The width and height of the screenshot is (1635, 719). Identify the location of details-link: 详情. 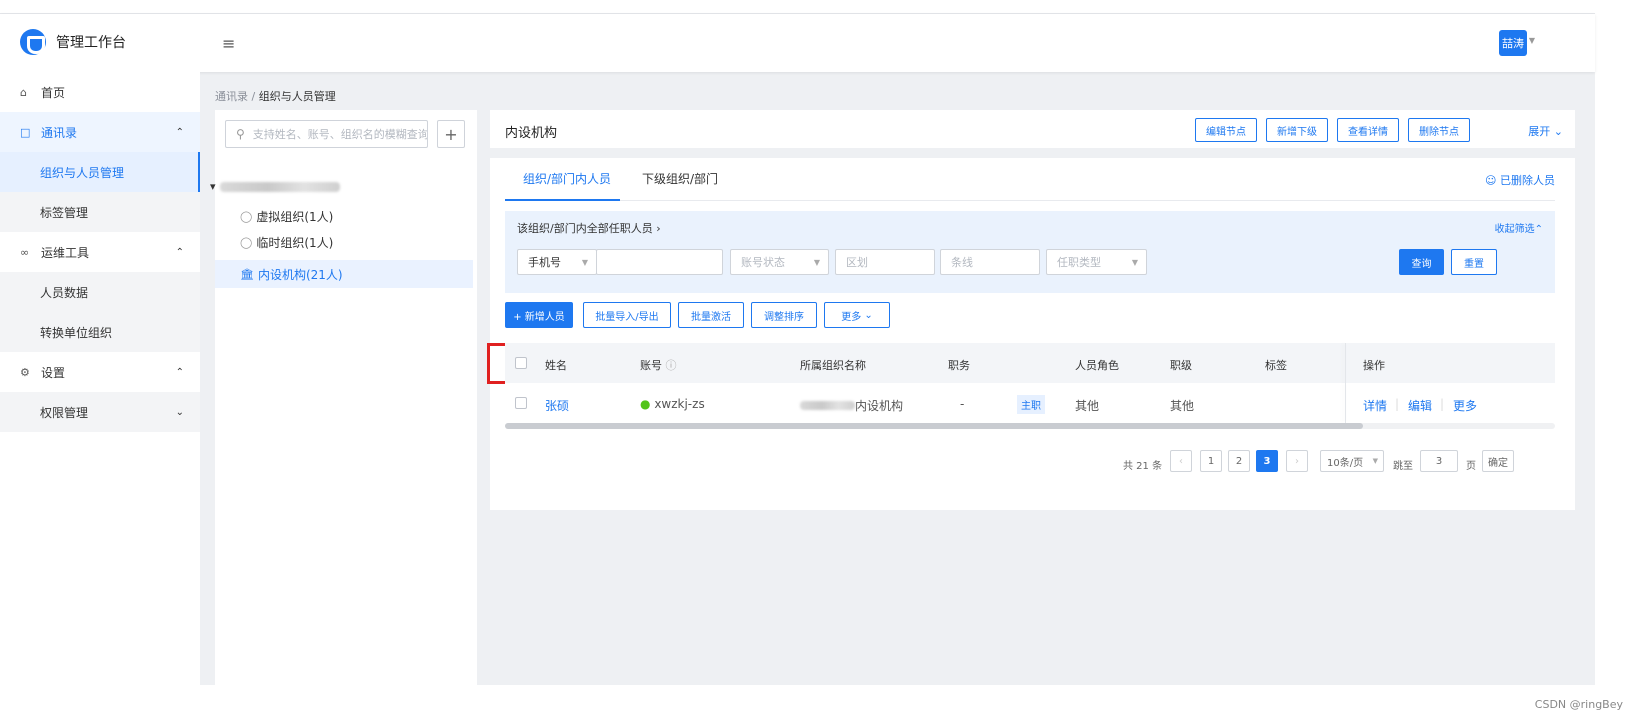
(1375, 405).